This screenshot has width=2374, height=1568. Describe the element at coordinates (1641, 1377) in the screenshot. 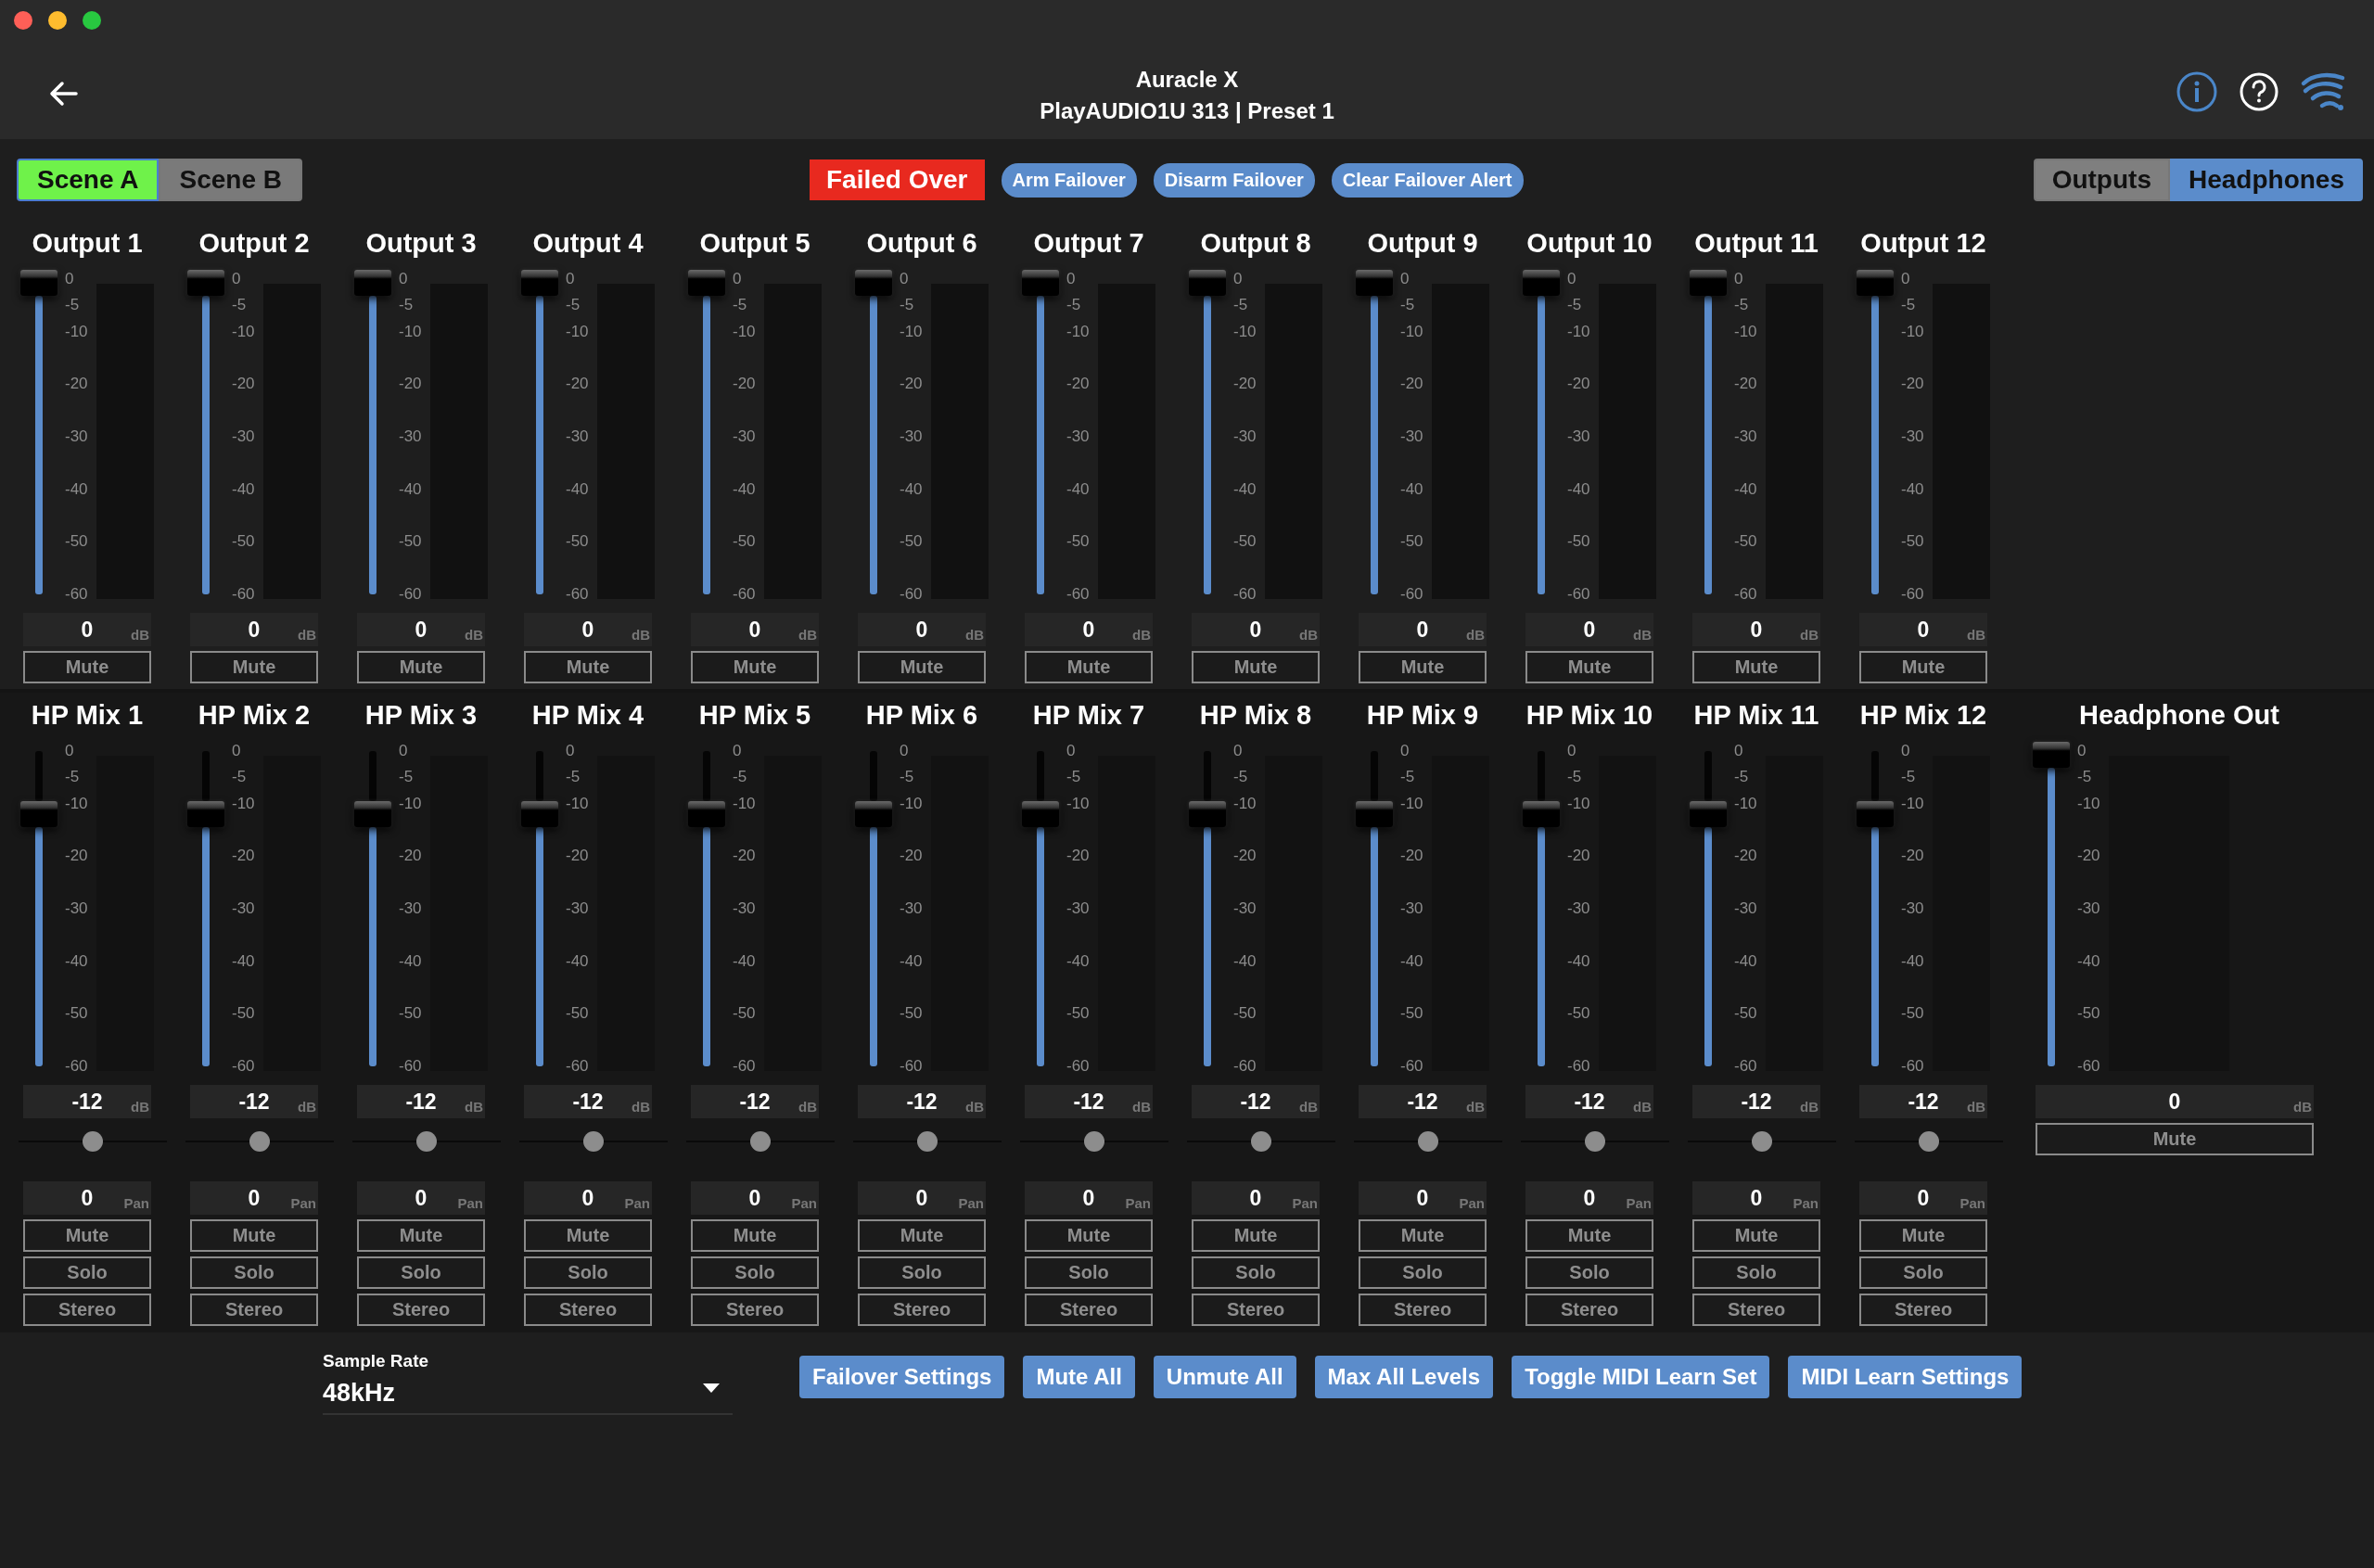

I see `action-button: Toggle MIDI Learn Set` at that location.